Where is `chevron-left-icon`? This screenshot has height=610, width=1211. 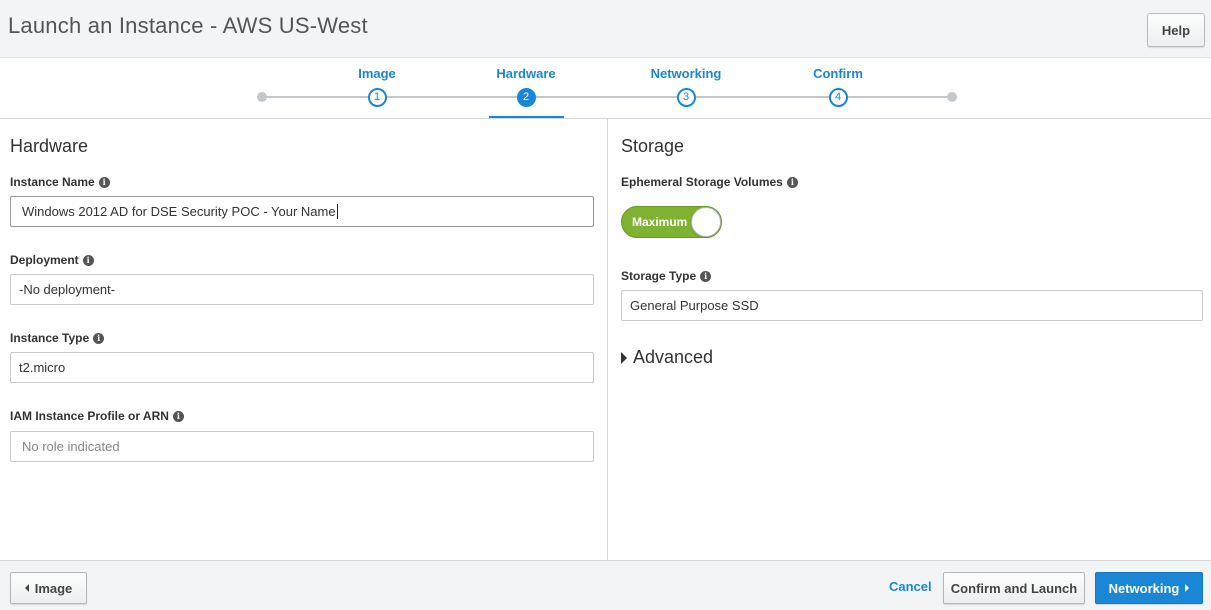 chevron-left-icon is located at coordinates (26, 588).